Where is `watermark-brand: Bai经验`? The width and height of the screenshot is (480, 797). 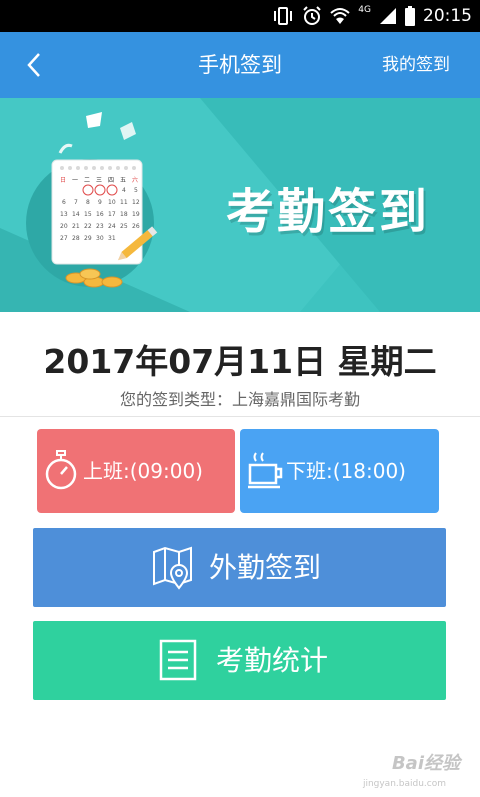 watermark-brand: Bai经验 is located at coordinates (425, 763).